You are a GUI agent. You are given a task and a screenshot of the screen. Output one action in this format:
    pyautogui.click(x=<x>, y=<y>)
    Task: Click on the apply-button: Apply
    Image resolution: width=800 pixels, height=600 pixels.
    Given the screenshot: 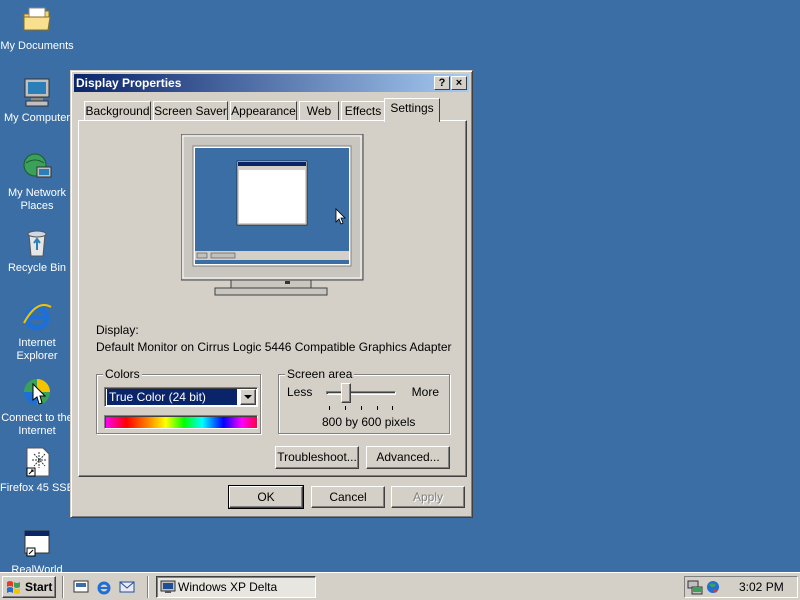 What is the action you would take?
    pyautogui.click(x=428, y=497)
    